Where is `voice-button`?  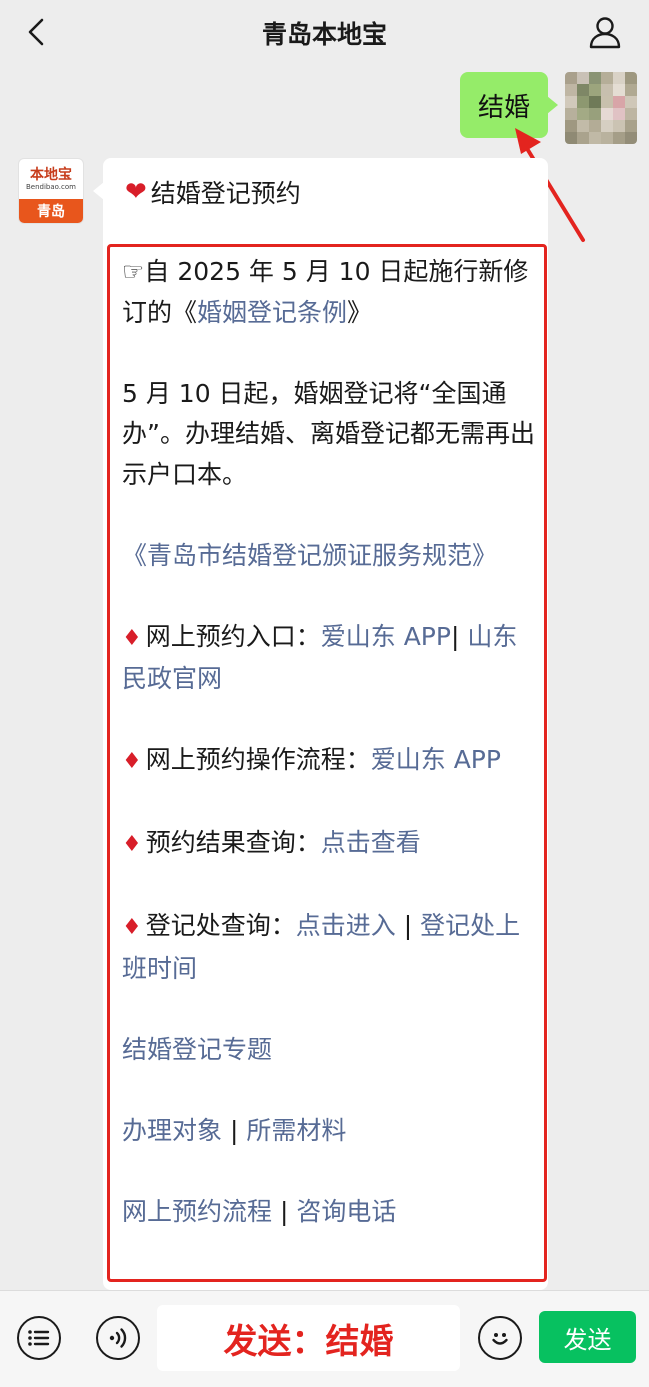 voice-button is located at coordinates (118, 1338).